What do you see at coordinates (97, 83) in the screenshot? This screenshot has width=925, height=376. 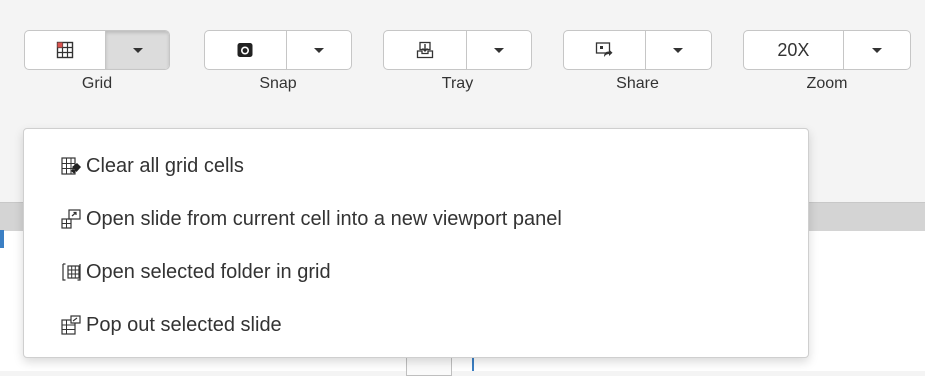 I see `grid-label: Grid` at bounding box center [97, 83].